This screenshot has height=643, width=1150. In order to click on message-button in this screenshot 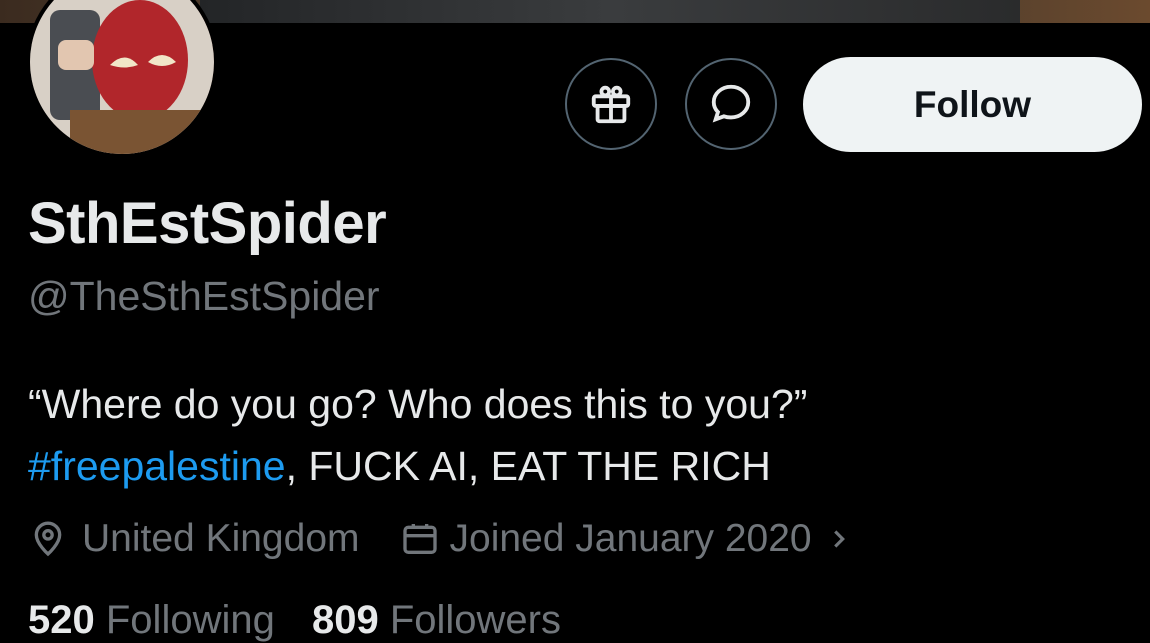, I will do `click(731, 104)`.